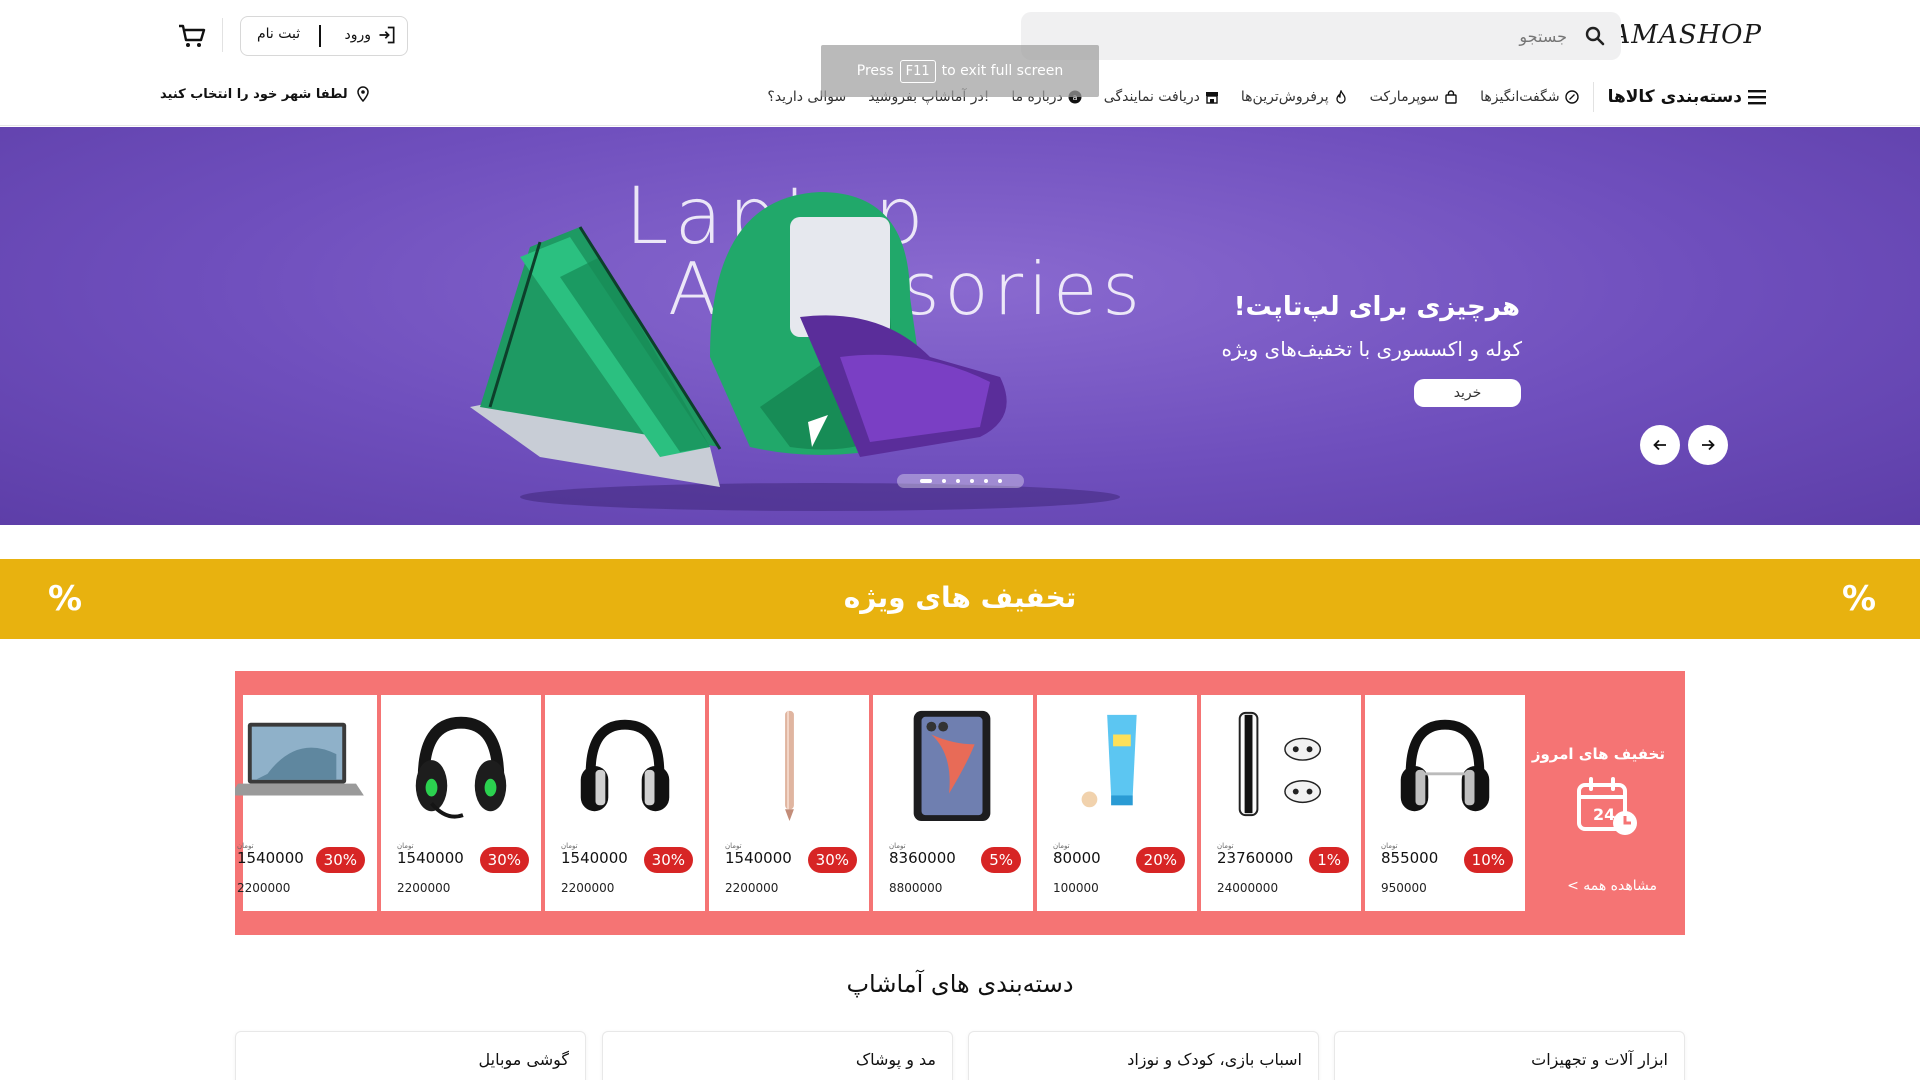 The width and height of the screenshot is (1920, 1080). I want to click on nav-item-label: شگفت‌انگیزها, so click(1520, 97).